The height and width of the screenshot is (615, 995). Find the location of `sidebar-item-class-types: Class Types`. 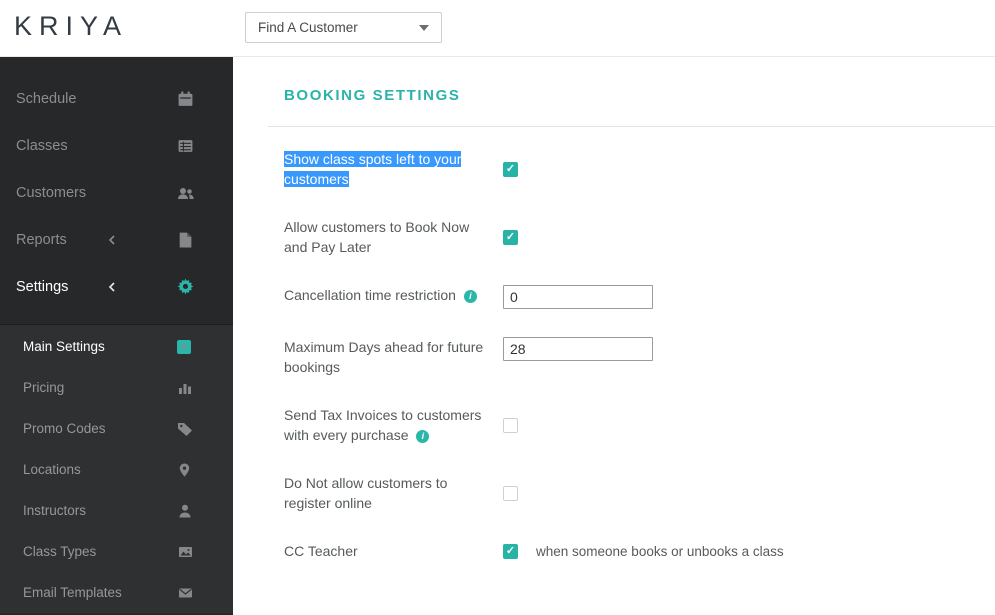

sidebar-item-class-types: Class Types is located at coordinates (116, 551).